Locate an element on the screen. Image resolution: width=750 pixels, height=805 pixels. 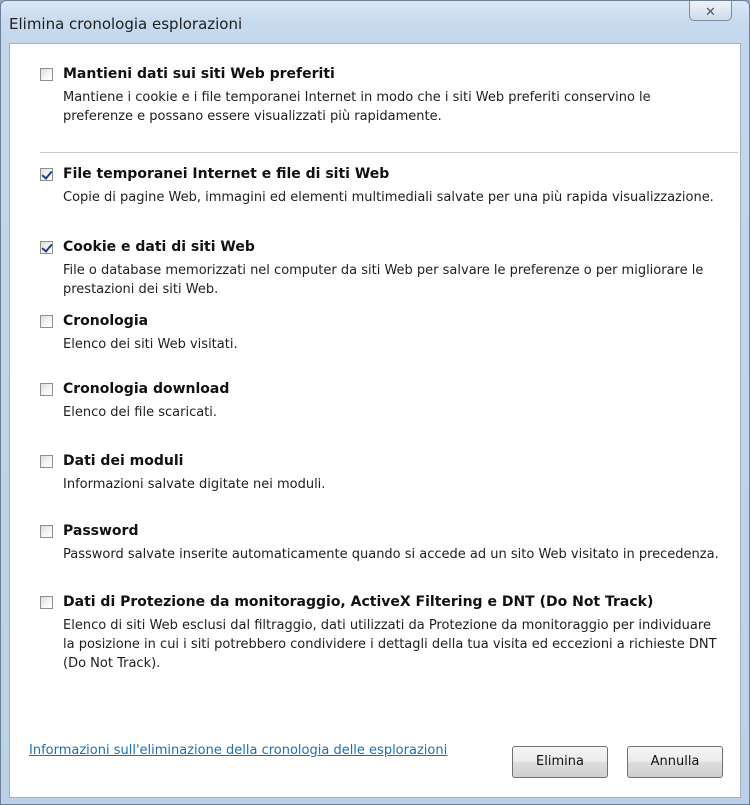
delete-button: Elimina is located at coordinates (560, 762).